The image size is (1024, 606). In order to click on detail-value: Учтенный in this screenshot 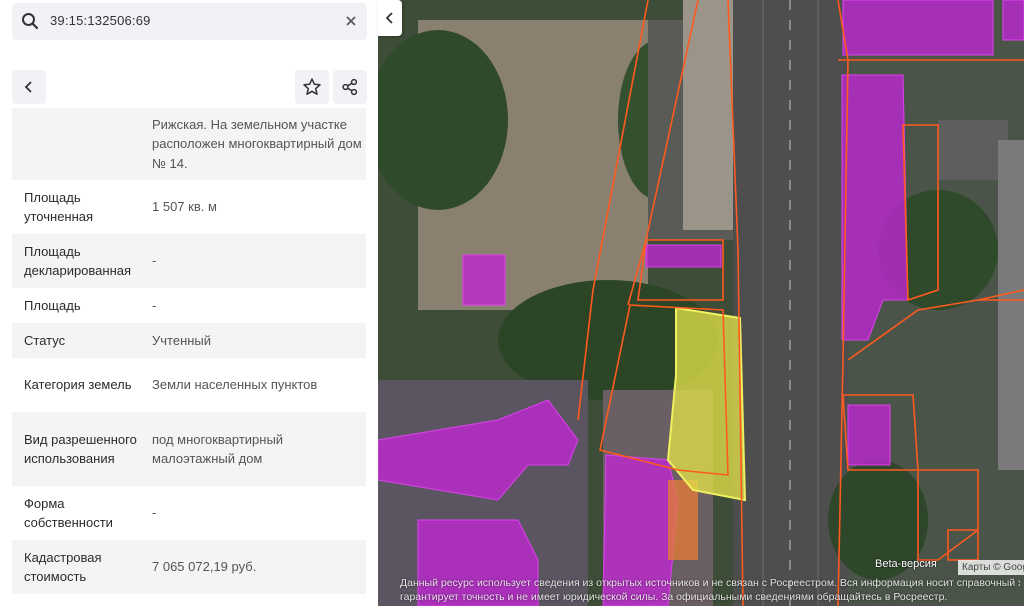, I will do `click(182, 340)`.